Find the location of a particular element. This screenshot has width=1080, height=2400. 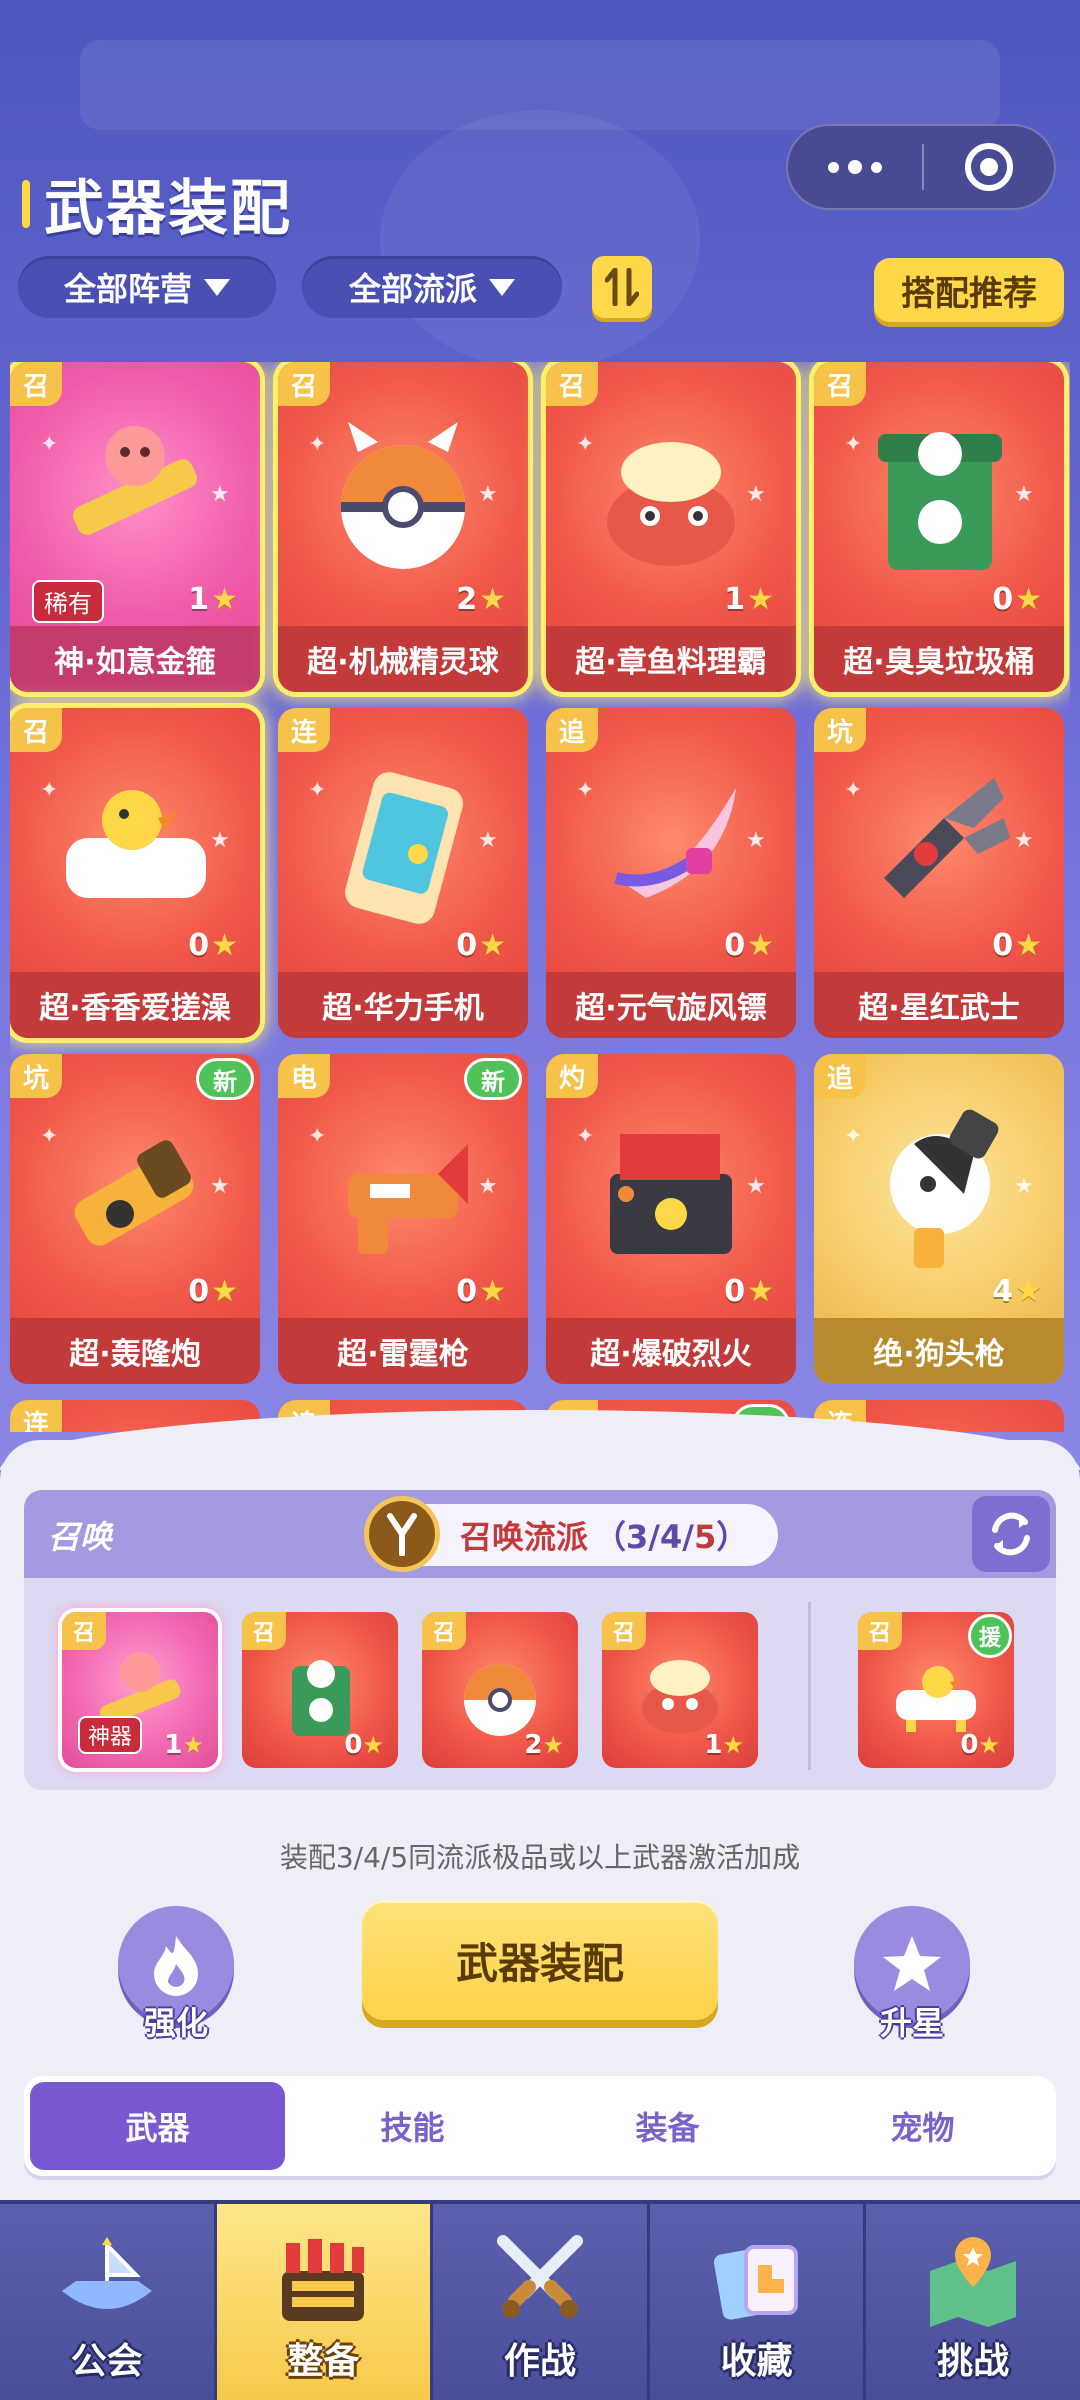

weapon-type-tag: 灼 is located at coordinates (572, 1076).